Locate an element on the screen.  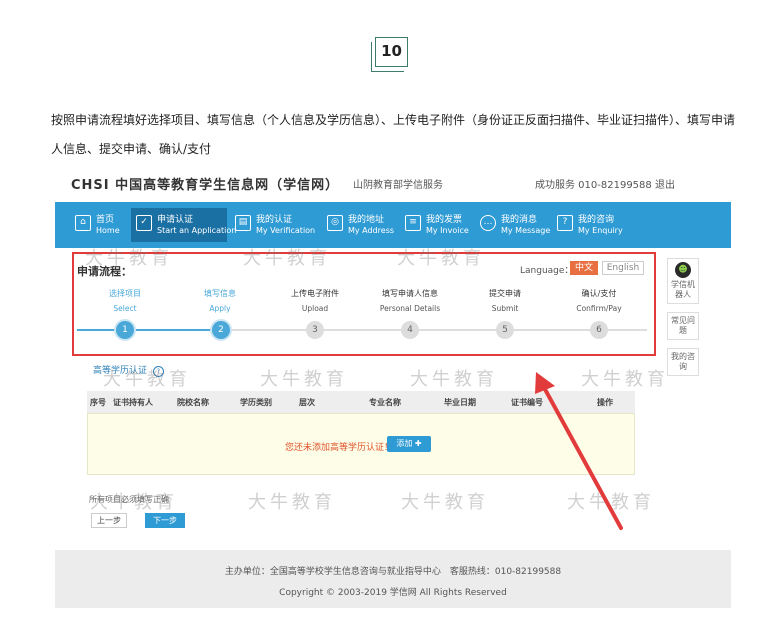
annotation-arrow is located at coordinates (579, 451).